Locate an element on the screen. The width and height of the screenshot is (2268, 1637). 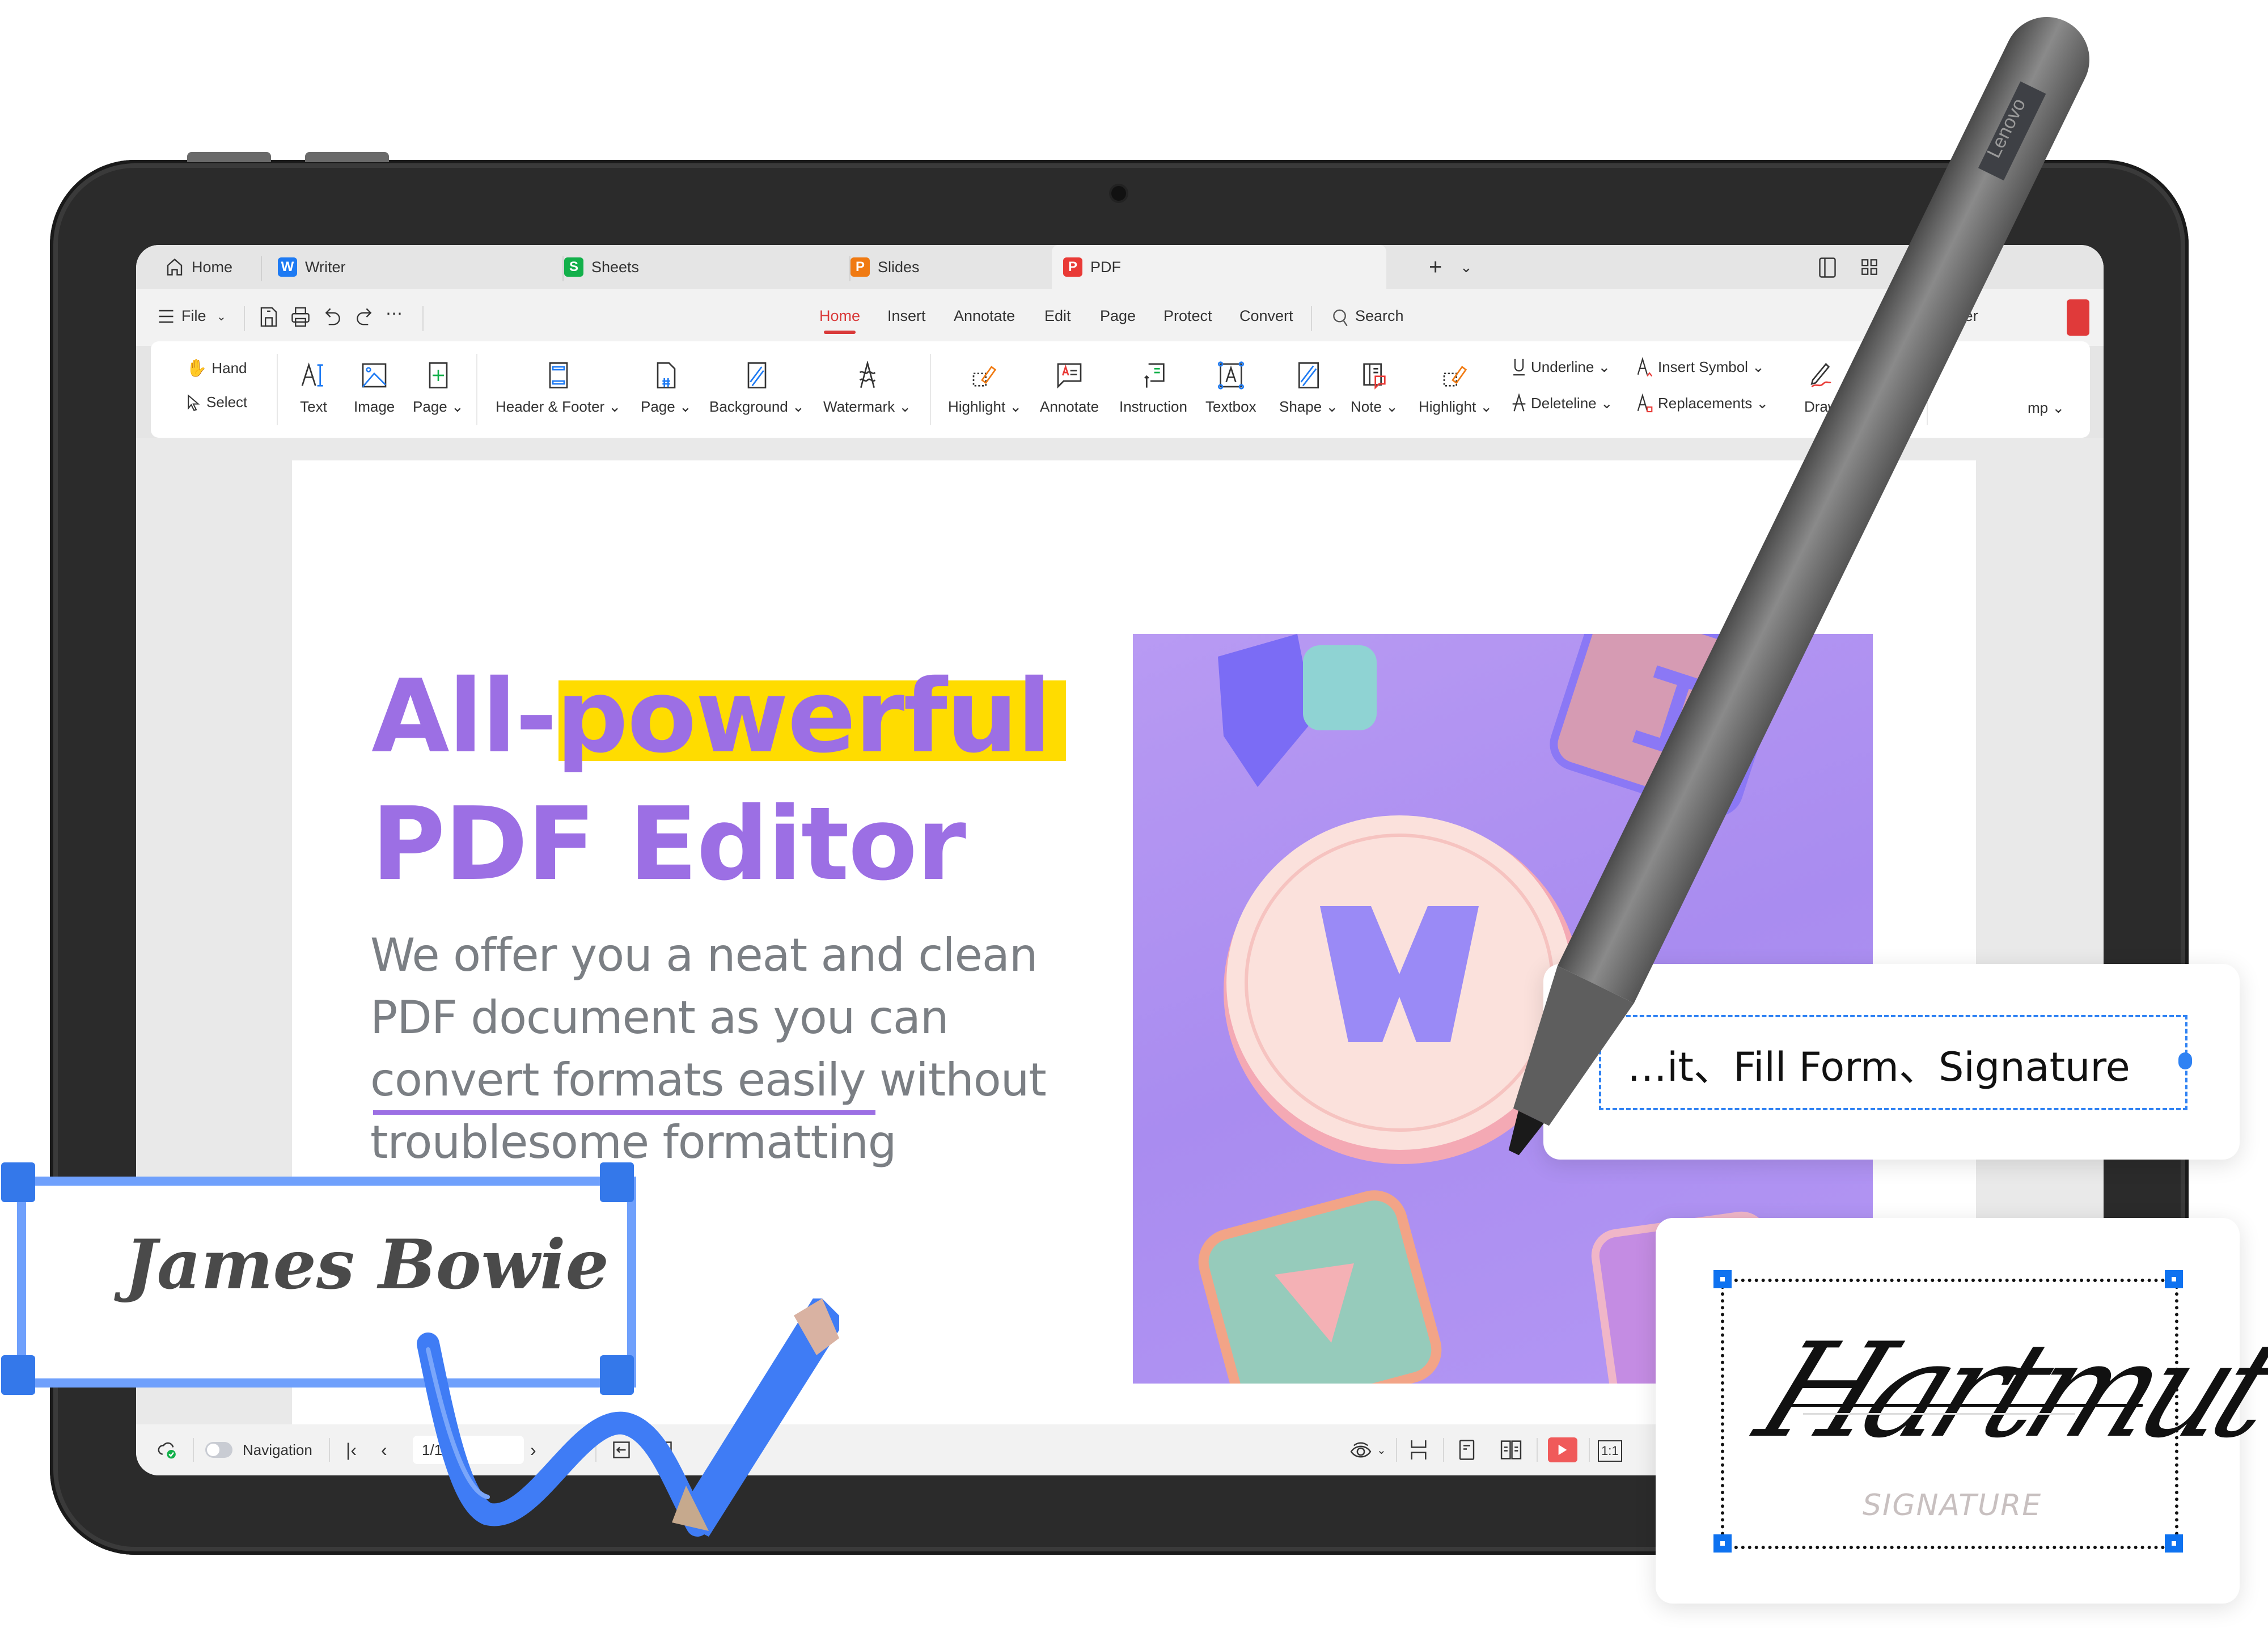
actual-size-button: 1:1 is located at coordinates (1610, 1451).